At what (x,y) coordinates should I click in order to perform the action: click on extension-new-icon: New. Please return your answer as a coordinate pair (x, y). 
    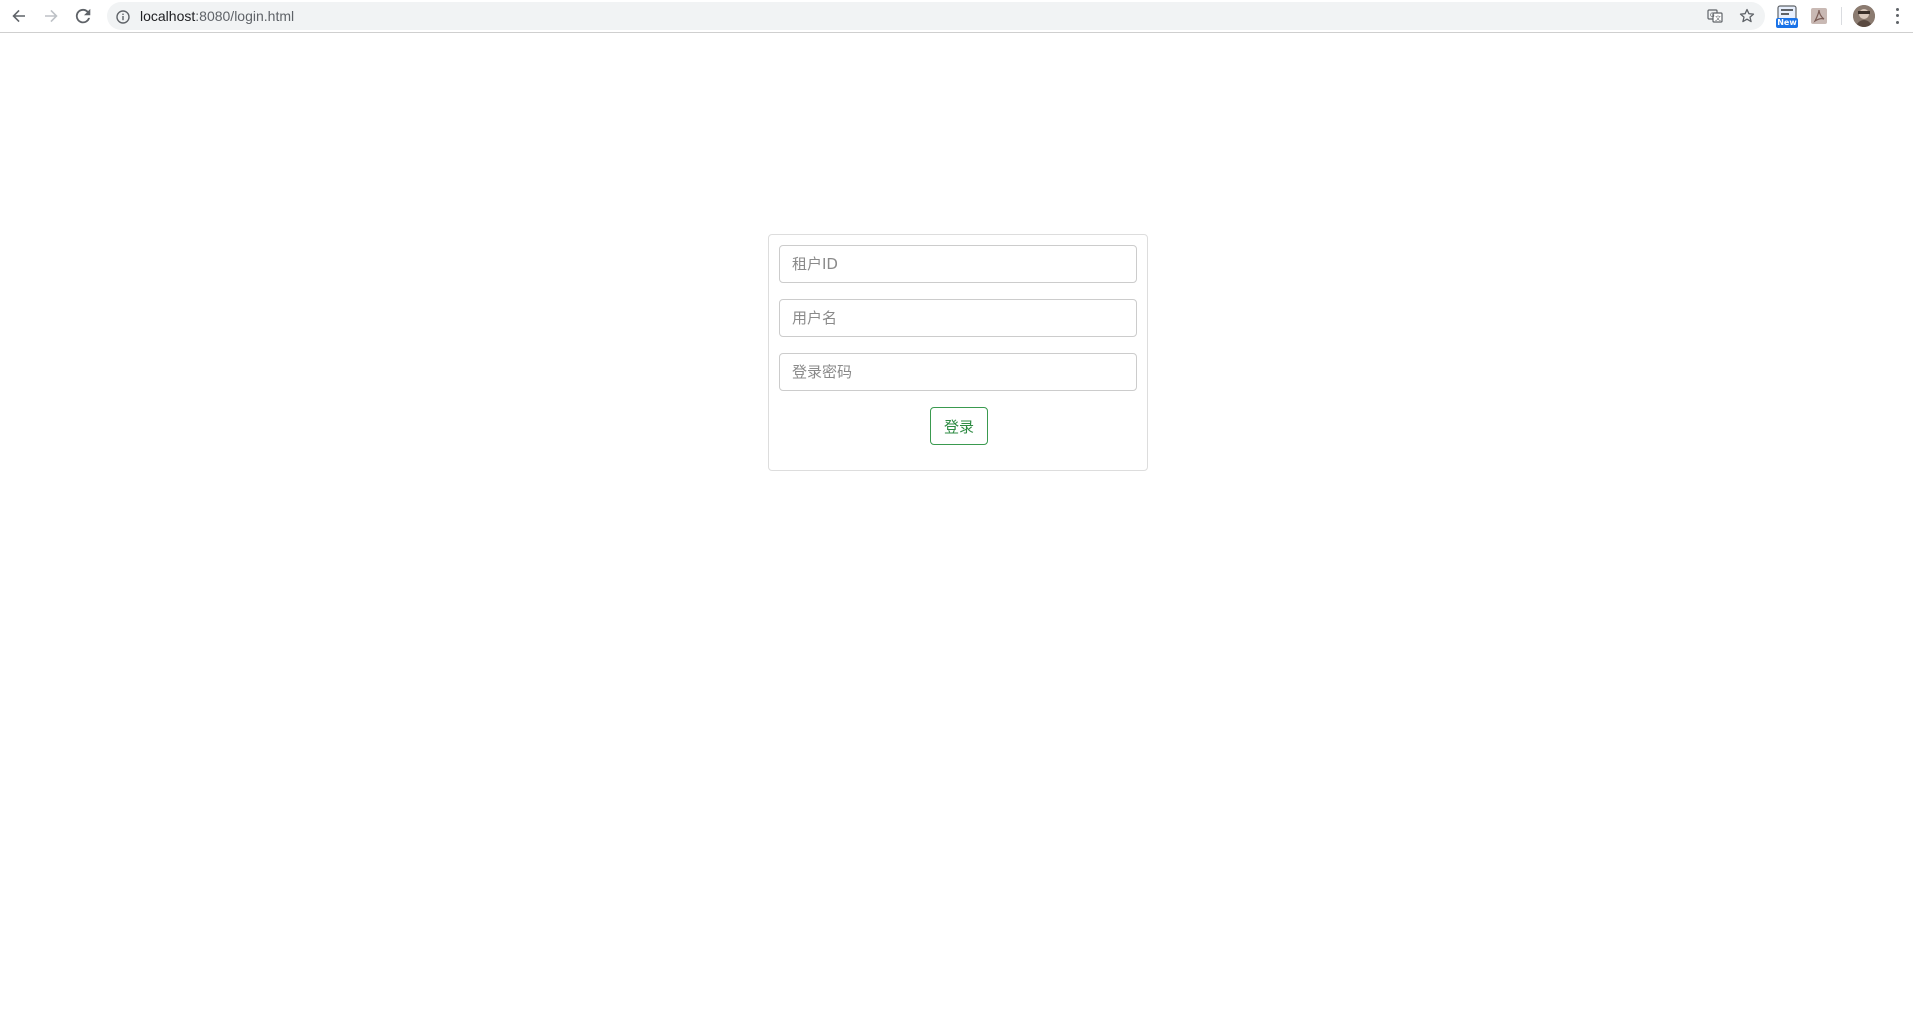
    Looking at the image, I should click on (1787, 17).